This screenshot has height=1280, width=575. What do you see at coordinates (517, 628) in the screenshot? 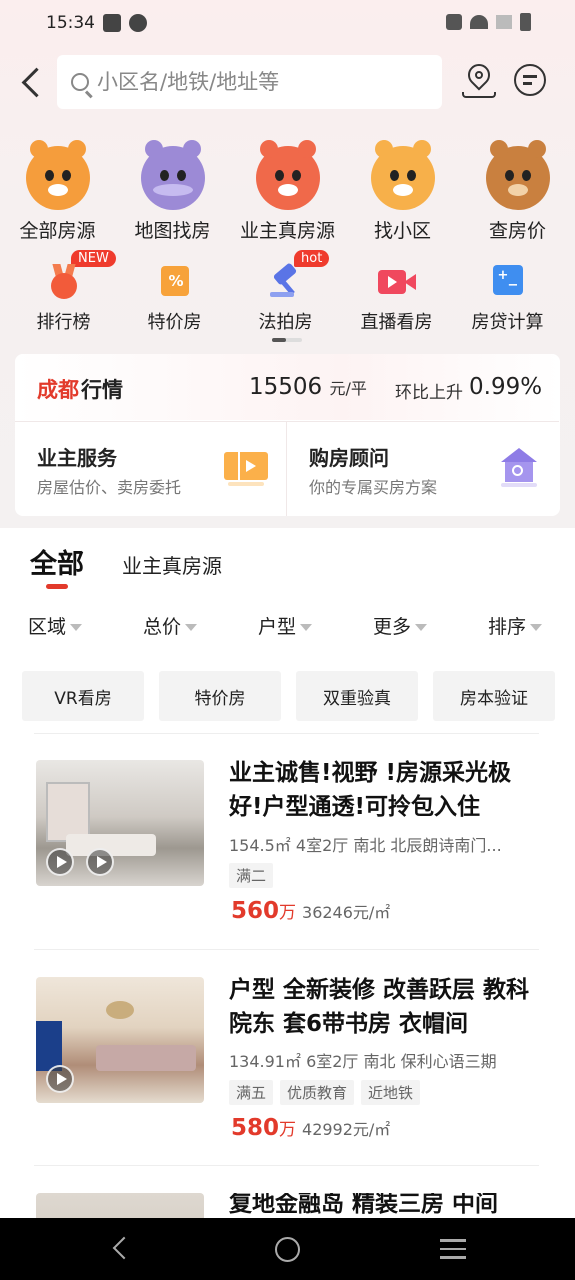
I see `filter-sort: 排序` at bounding box center [517, 628].